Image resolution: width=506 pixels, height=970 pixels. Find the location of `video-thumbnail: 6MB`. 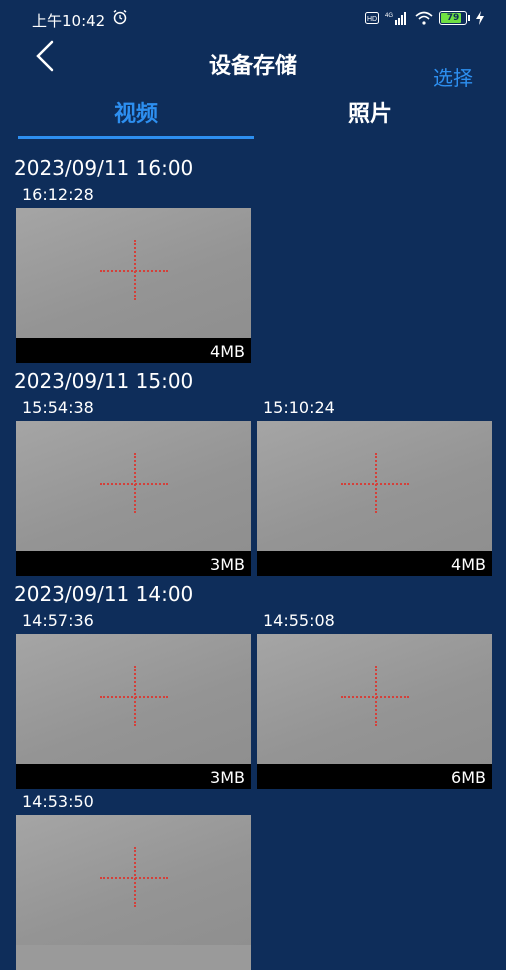

video-thumbnail: 6MB is located at coordinates (374, 711).